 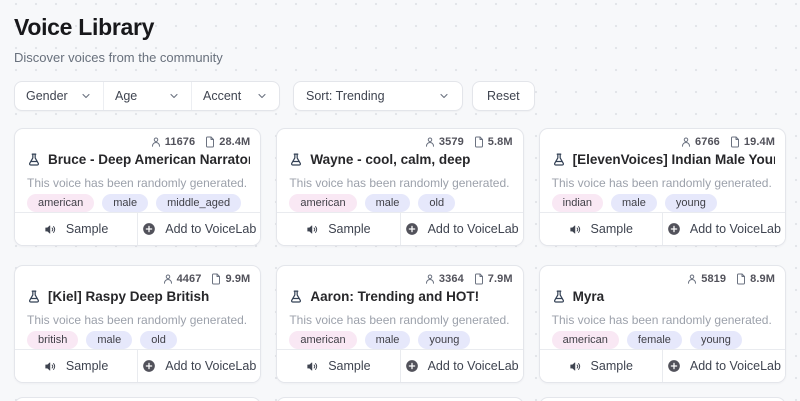 What do you see at coordinates (182, 279) in the screenshot?
I see `users-count-stat: 4467` at bounding box center [182, 279].